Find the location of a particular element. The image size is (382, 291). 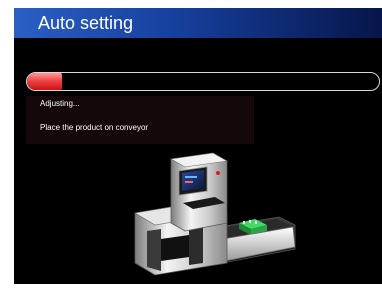

progress-fill is located at coordinates (45, 81).